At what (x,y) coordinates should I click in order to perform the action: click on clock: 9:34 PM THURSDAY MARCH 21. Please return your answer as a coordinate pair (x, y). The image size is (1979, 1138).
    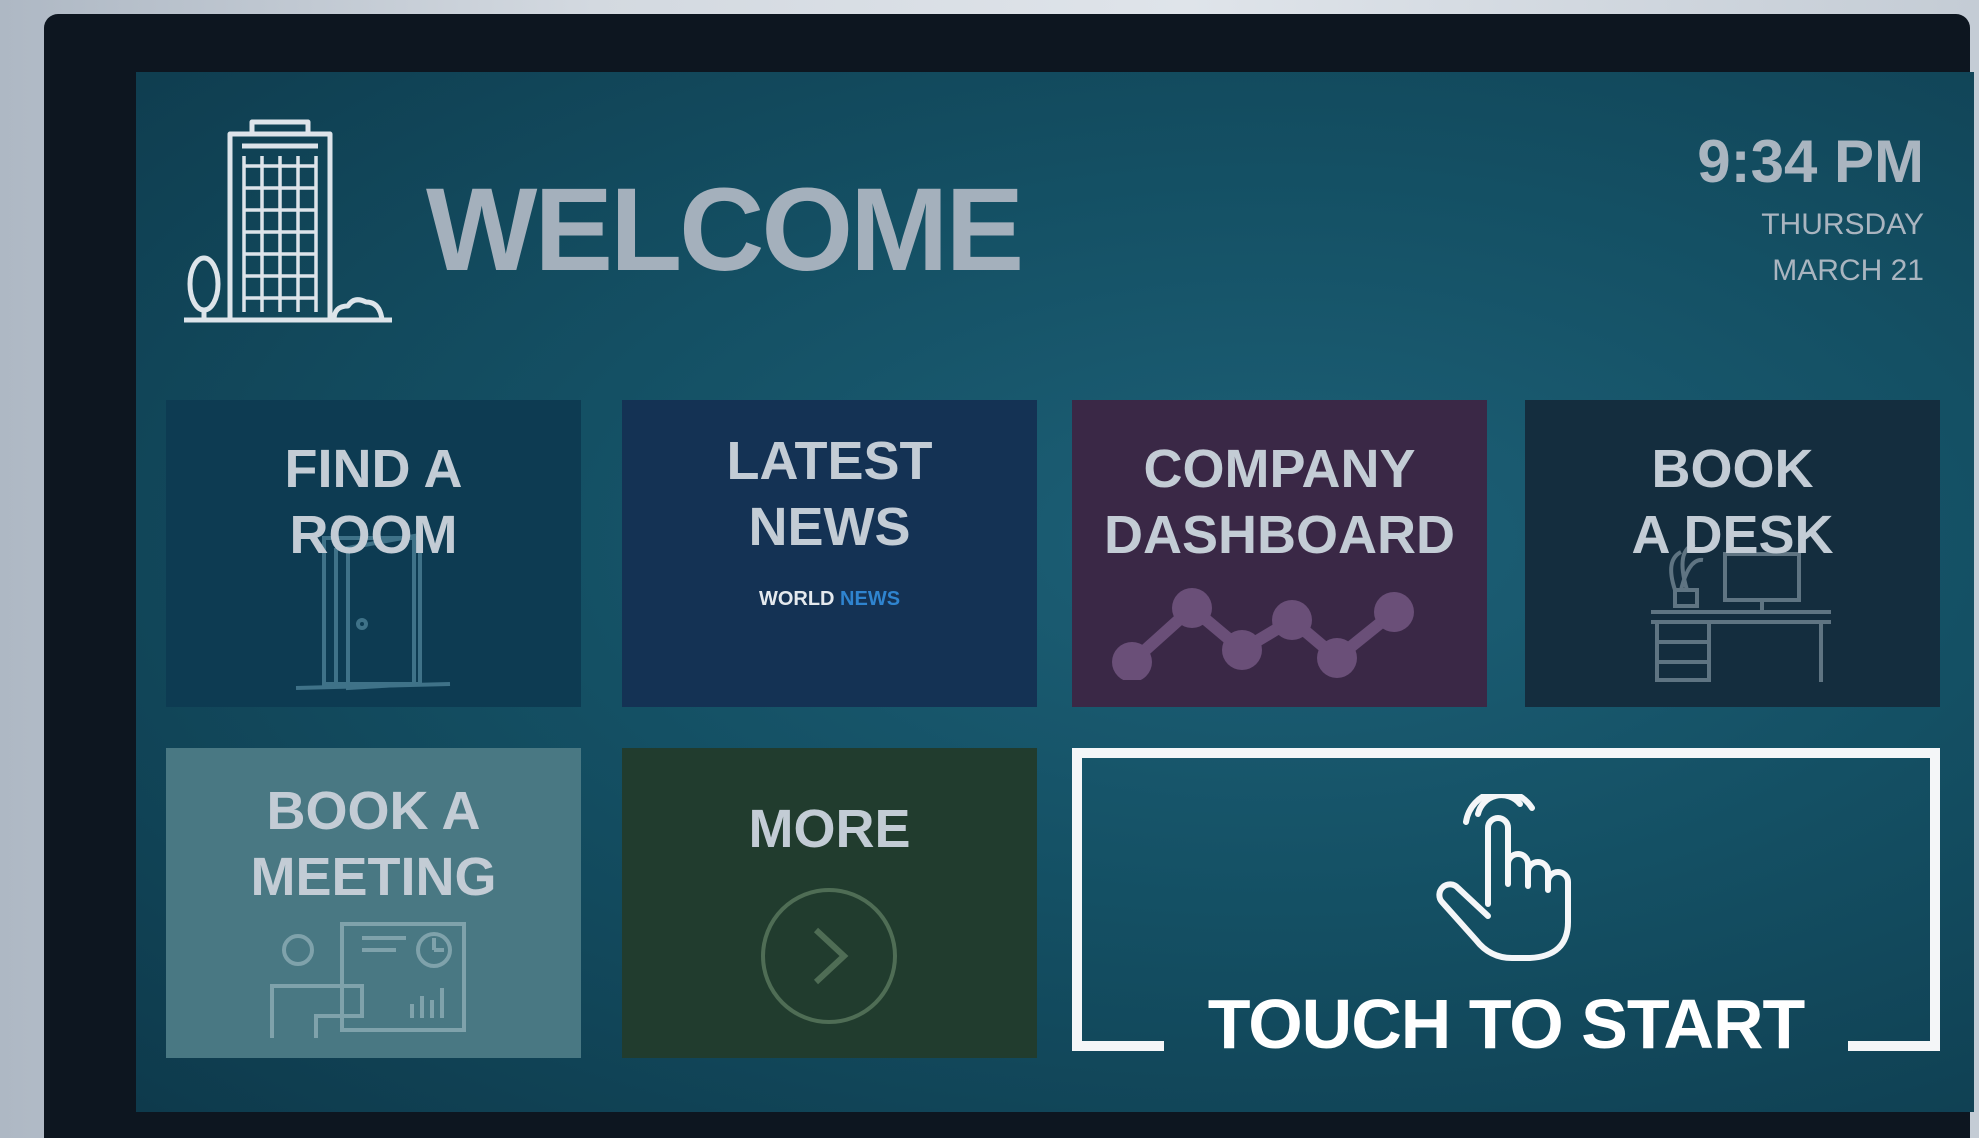
    Looking at the image, I should click on (1810, 207).